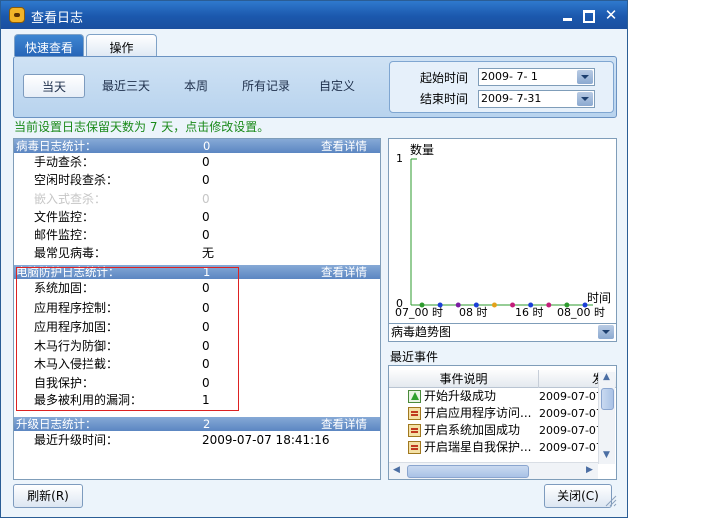  What do you see at coordinates (344, 272) in the screenshot?
I see `protection-details-link: 查看详情` at bounding box center [344, 272].